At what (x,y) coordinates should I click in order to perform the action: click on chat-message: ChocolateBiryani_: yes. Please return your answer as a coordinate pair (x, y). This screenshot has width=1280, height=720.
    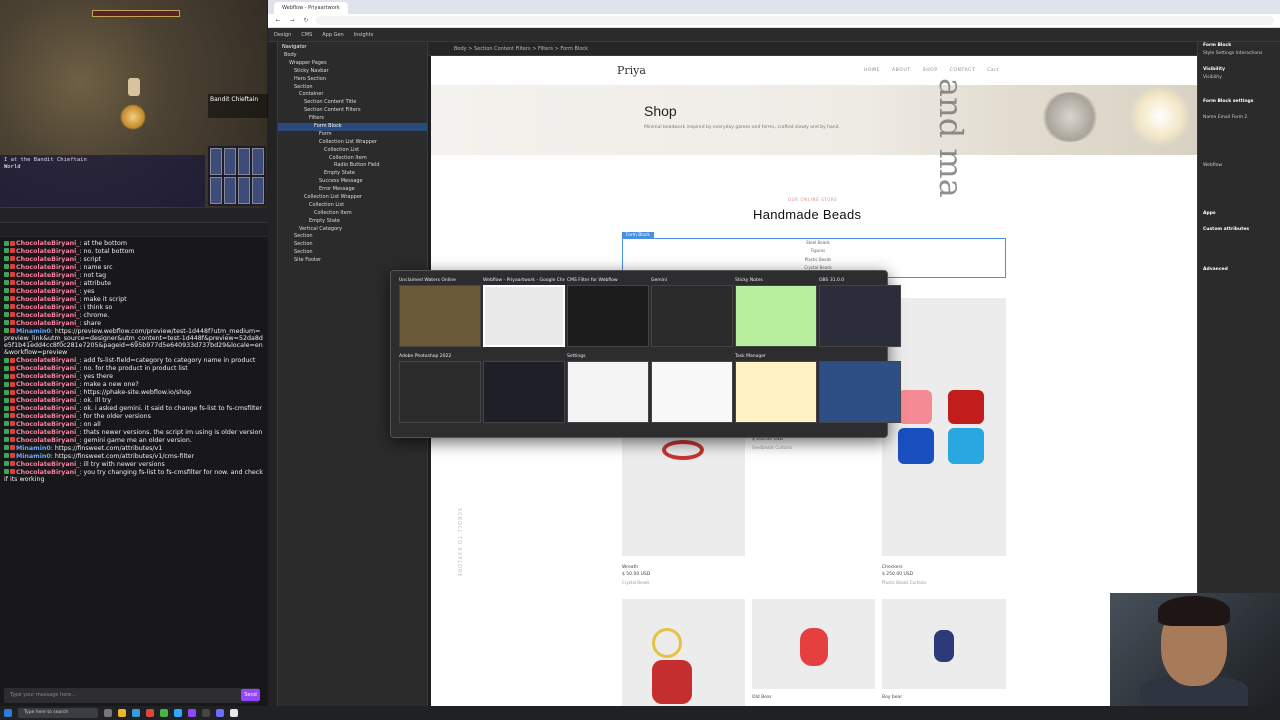
    Looking at the image, I should click on (134, 291).